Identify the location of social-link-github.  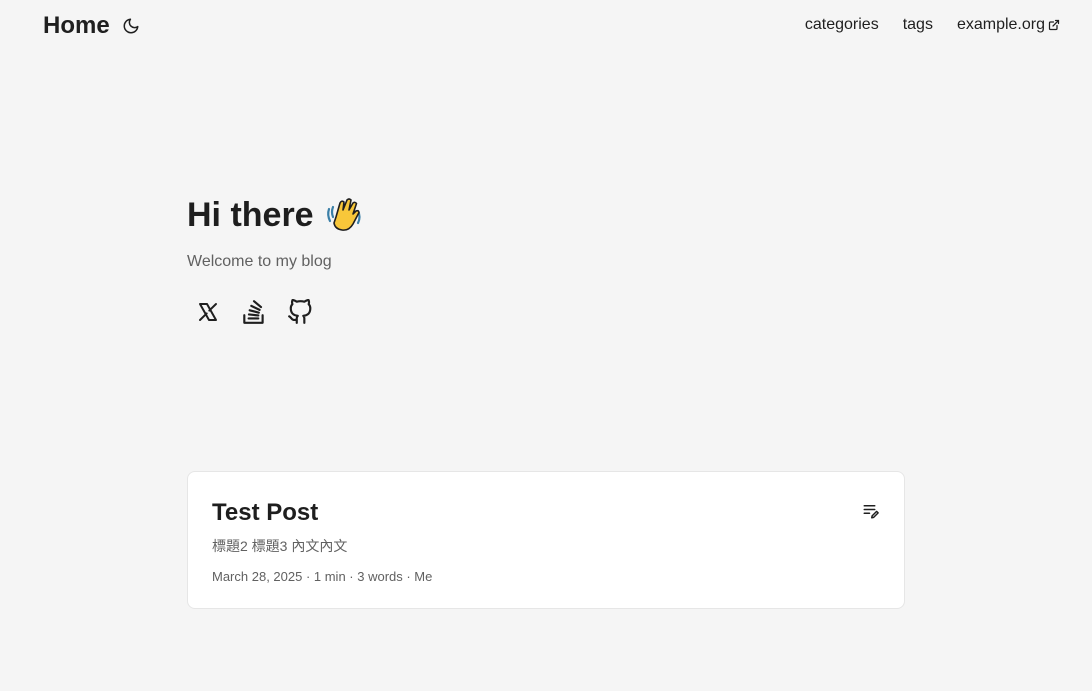
(300, 312).